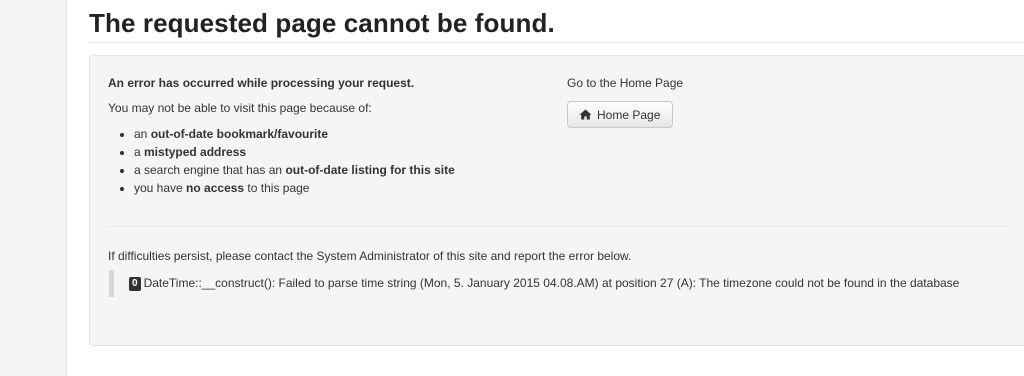 The image size is (1024, 376). I want to click on list-item: you have no access to this page, so click(341, 188).